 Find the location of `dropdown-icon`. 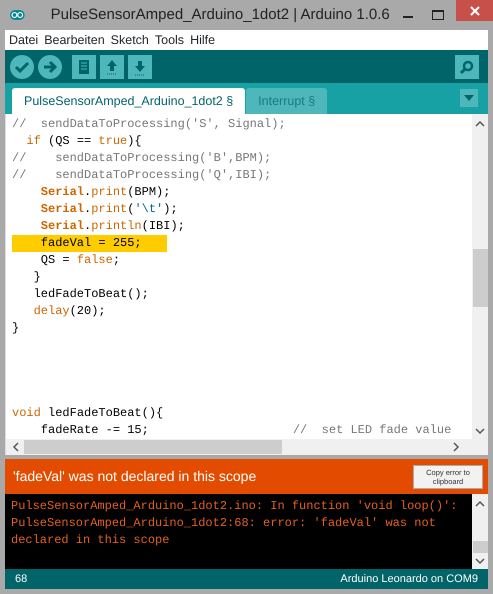

dropdown-icon is located at coordinates (469, 98).